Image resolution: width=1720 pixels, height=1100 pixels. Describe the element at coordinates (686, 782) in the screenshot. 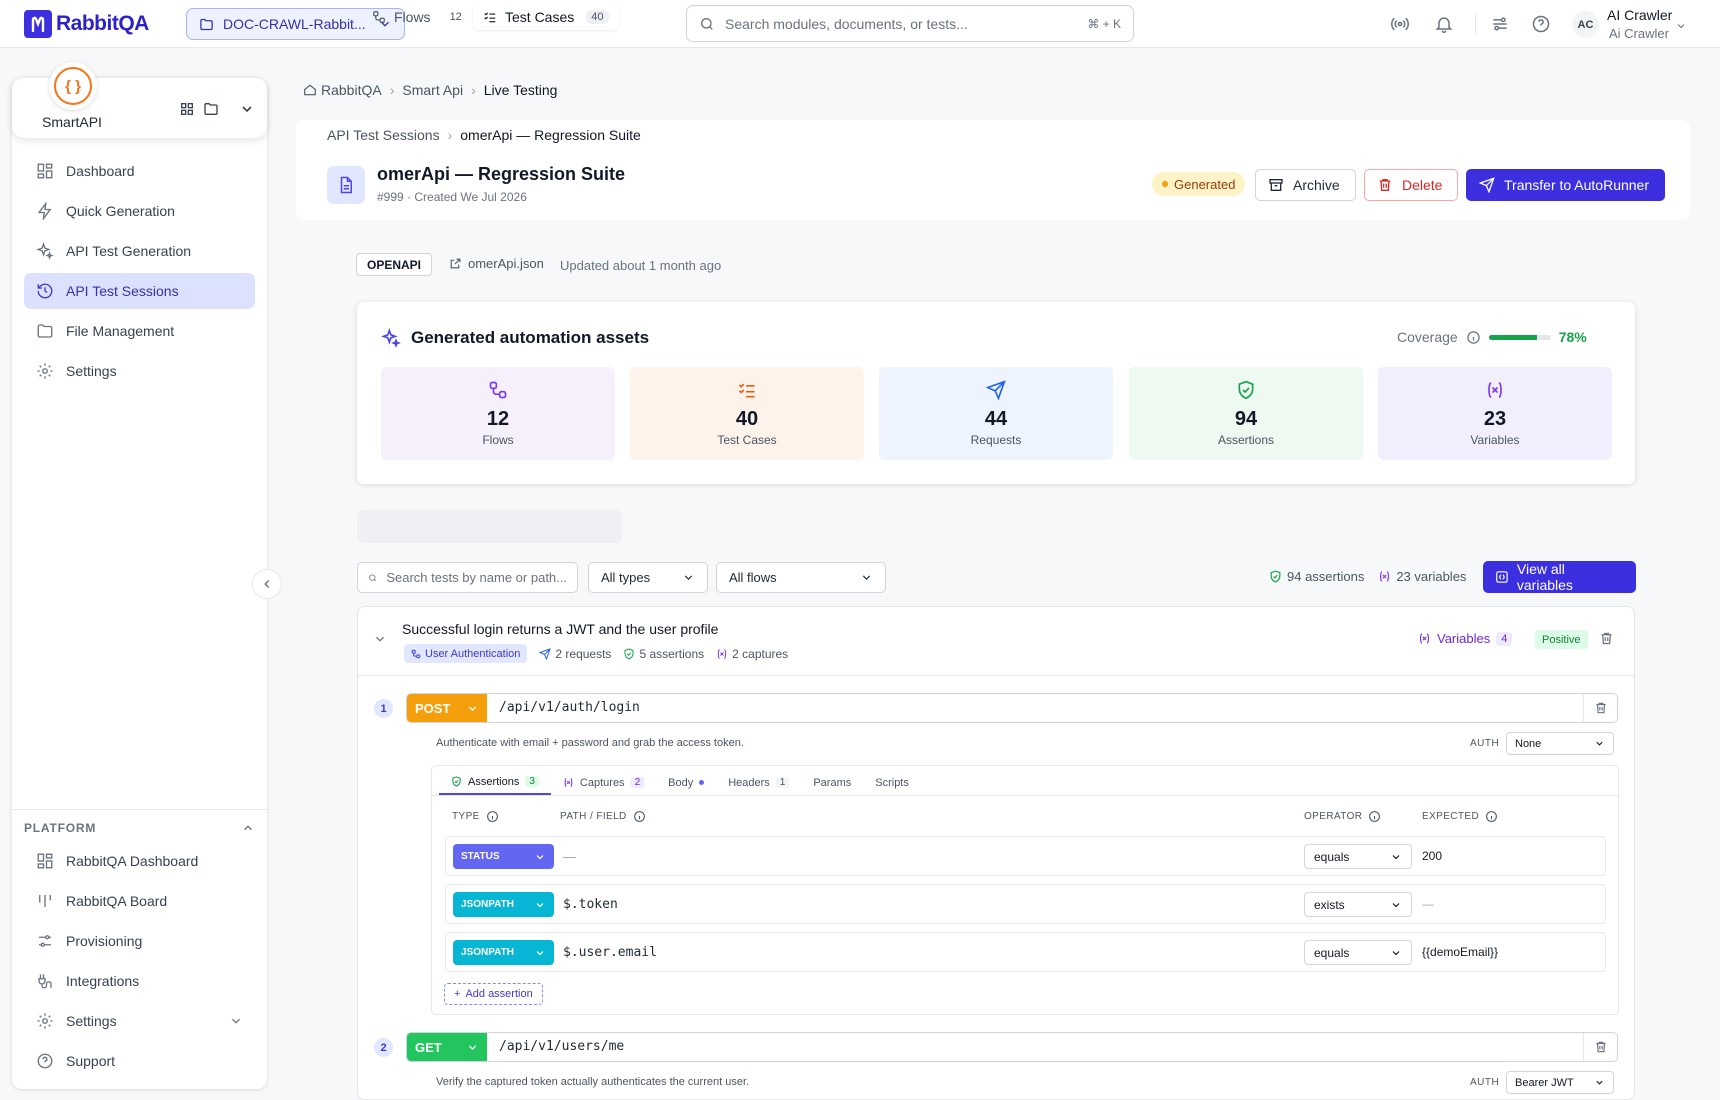

I see `subtab-body: Body` at that location.